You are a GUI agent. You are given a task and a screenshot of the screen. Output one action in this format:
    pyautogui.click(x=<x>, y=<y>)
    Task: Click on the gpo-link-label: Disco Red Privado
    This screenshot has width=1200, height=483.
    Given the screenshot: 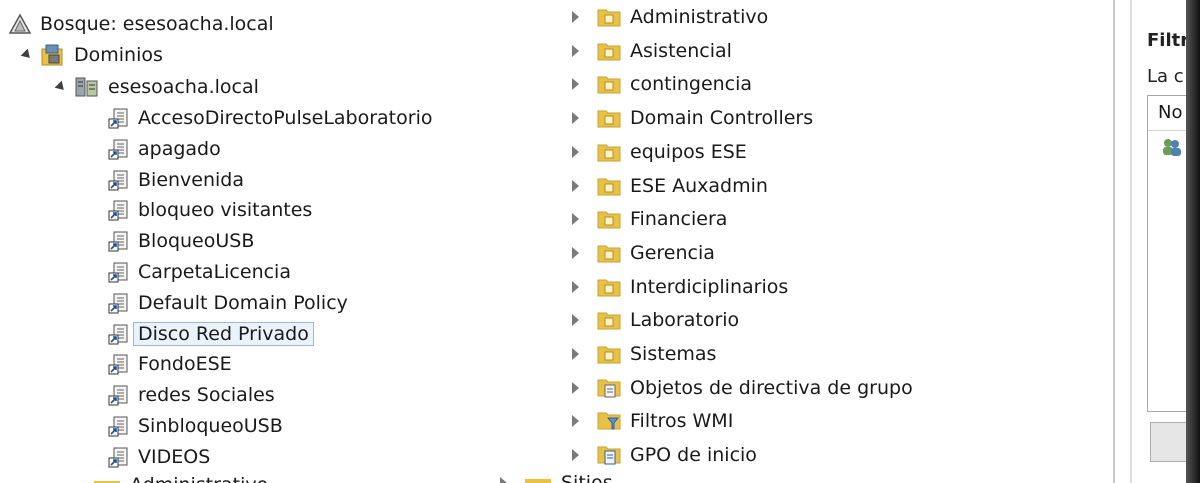 What is the action you would take?
    pyautogui.click(x=223, y=333)
    